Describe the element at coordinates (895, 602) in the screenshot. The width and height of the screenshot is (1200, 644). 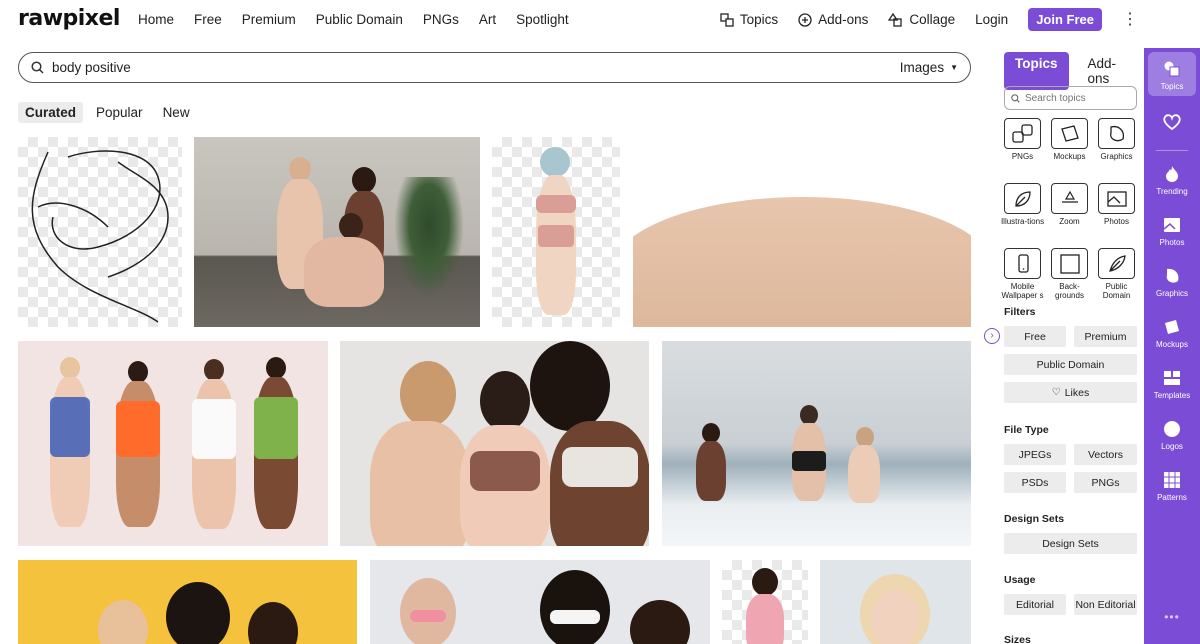
I see `image-tile-blonde-portrait` at that location.